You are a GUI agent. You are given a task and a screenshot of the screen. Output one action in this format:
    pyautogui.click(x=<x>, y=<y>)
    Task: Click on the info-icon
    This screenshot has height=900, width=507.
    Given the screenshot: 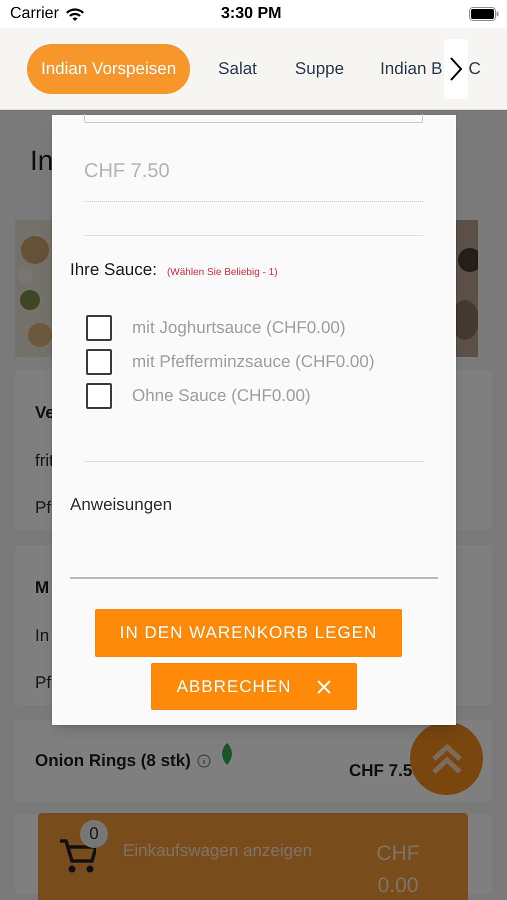 What is the action you would take?
    pyautogui.click(x=203, y=761)
    